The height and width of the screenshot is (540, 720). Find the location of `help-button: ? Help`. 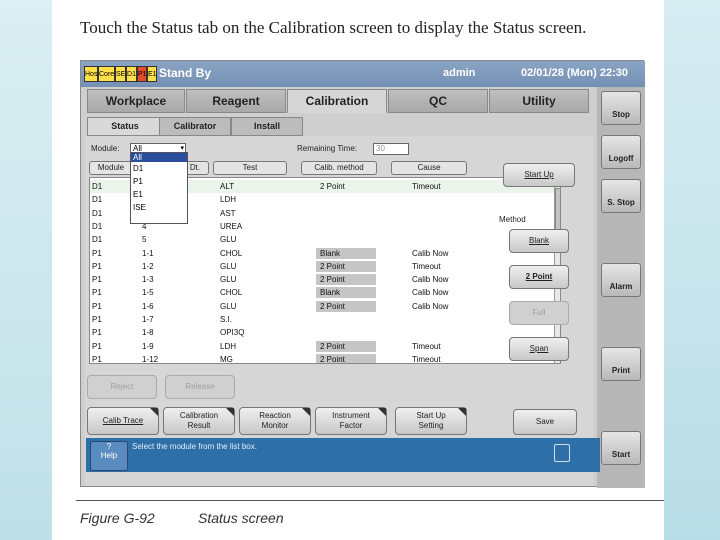

help-button: ? Help is located at coordinates (109, 456).